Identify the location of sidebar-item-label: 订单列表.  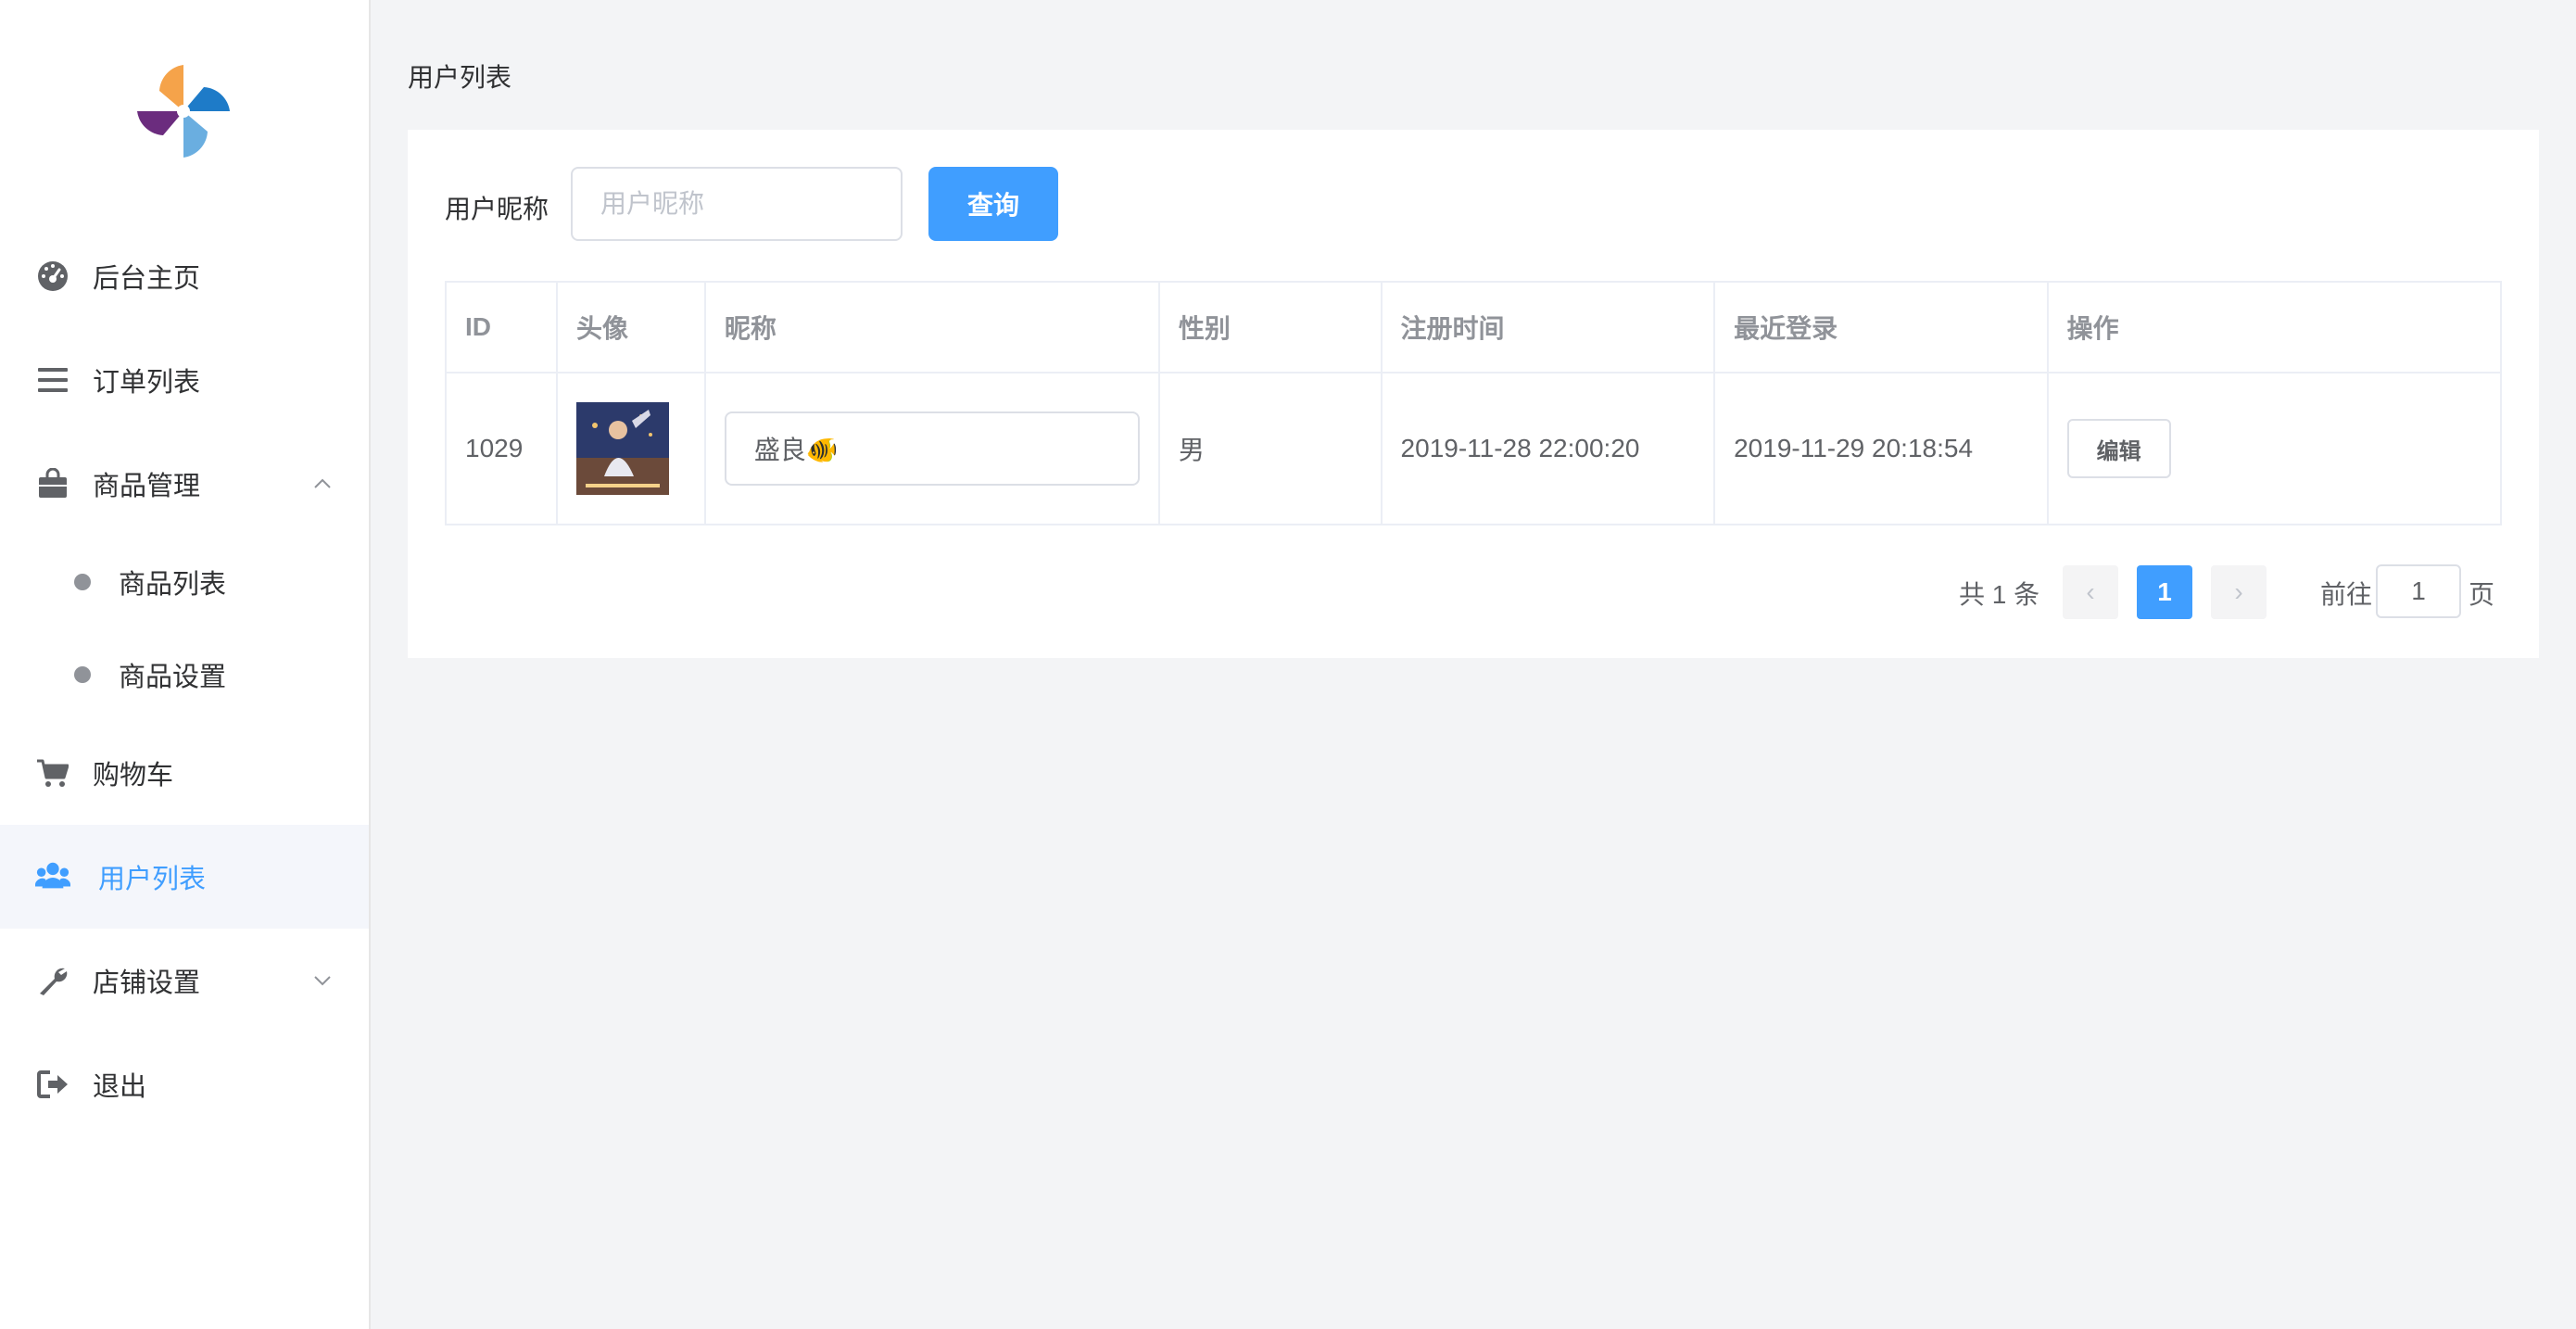
(147, 383).